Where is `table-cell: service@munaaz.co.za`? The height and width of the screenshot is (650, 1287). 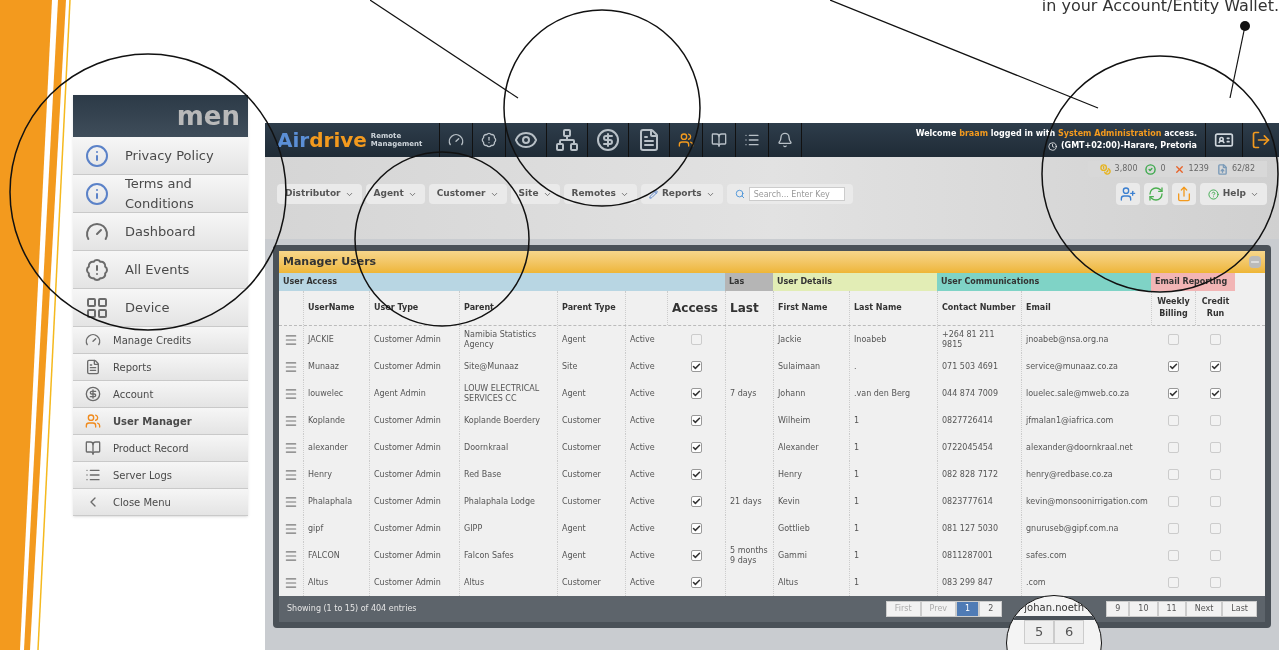 table-cell: service@munaaz.co.za is located at coordinates (1072, 366).